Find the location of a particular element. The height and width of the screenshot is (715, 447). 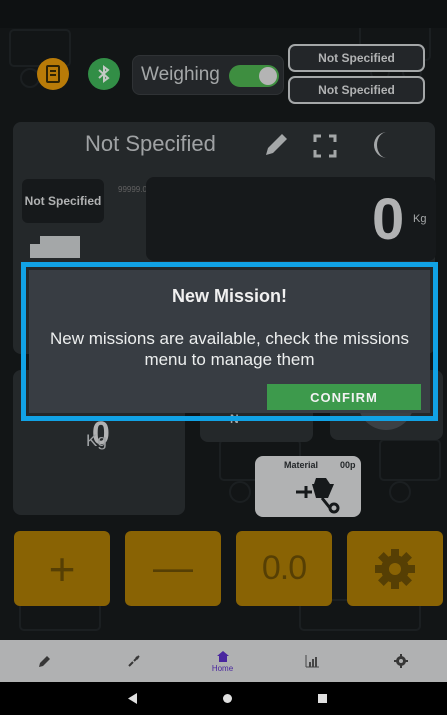

back-icon is located at coordinates (133, 698).